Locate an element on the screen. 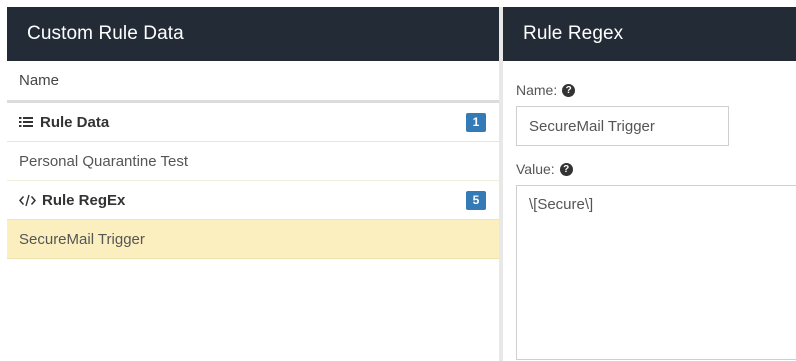  code-icon is located at coordinates (27, 200).